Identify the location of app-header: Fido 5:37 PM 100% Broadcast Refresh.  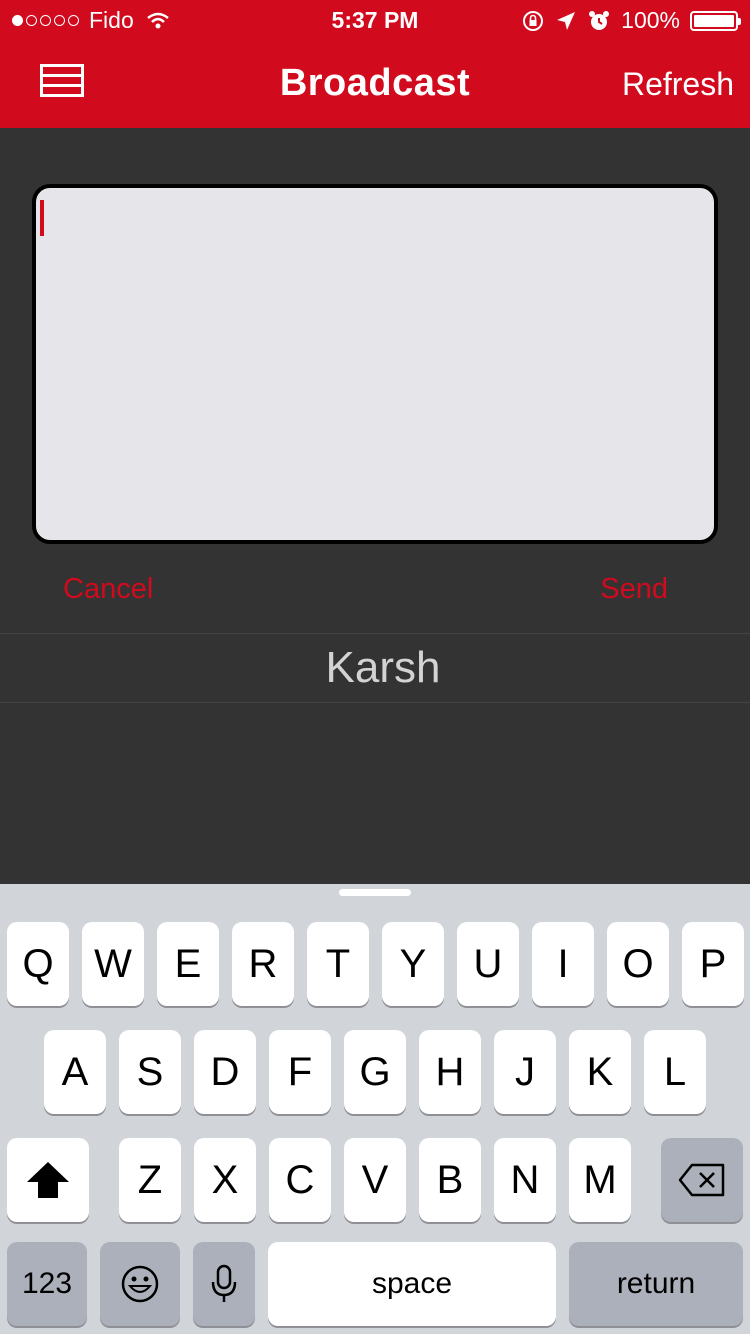
(375, 64).